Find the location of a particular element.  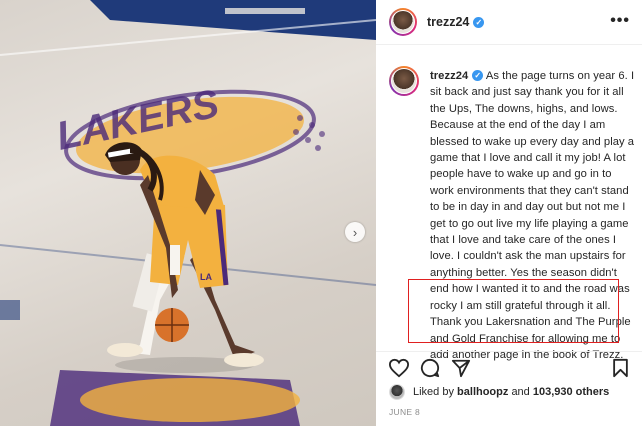

post-date: JUNE 8 is located at coordinates (404, 412).